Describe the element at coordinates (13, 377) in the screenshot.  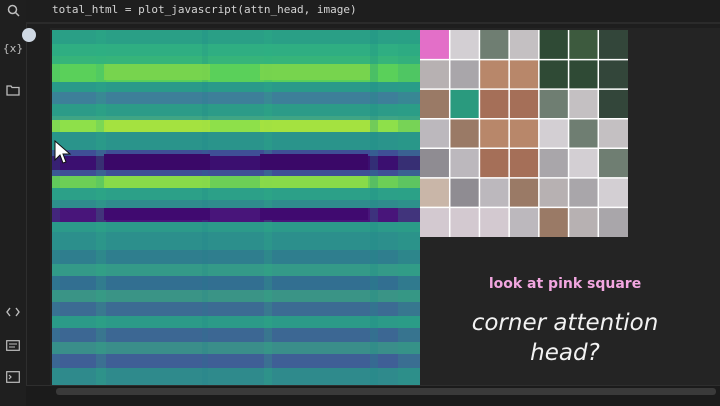
I see `terminal-icon` at that location.